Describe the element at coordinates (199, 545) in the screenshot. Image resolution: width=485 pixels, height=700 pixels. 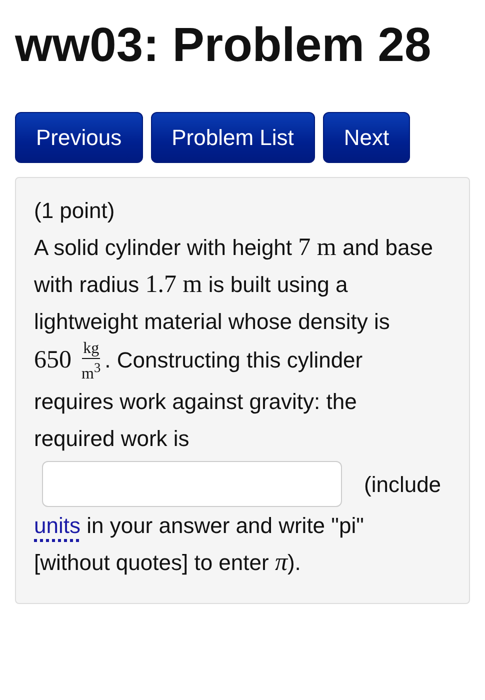
I see `hint-text: units in your answer and write "pi" [without quotes] to enter π).` at that location.